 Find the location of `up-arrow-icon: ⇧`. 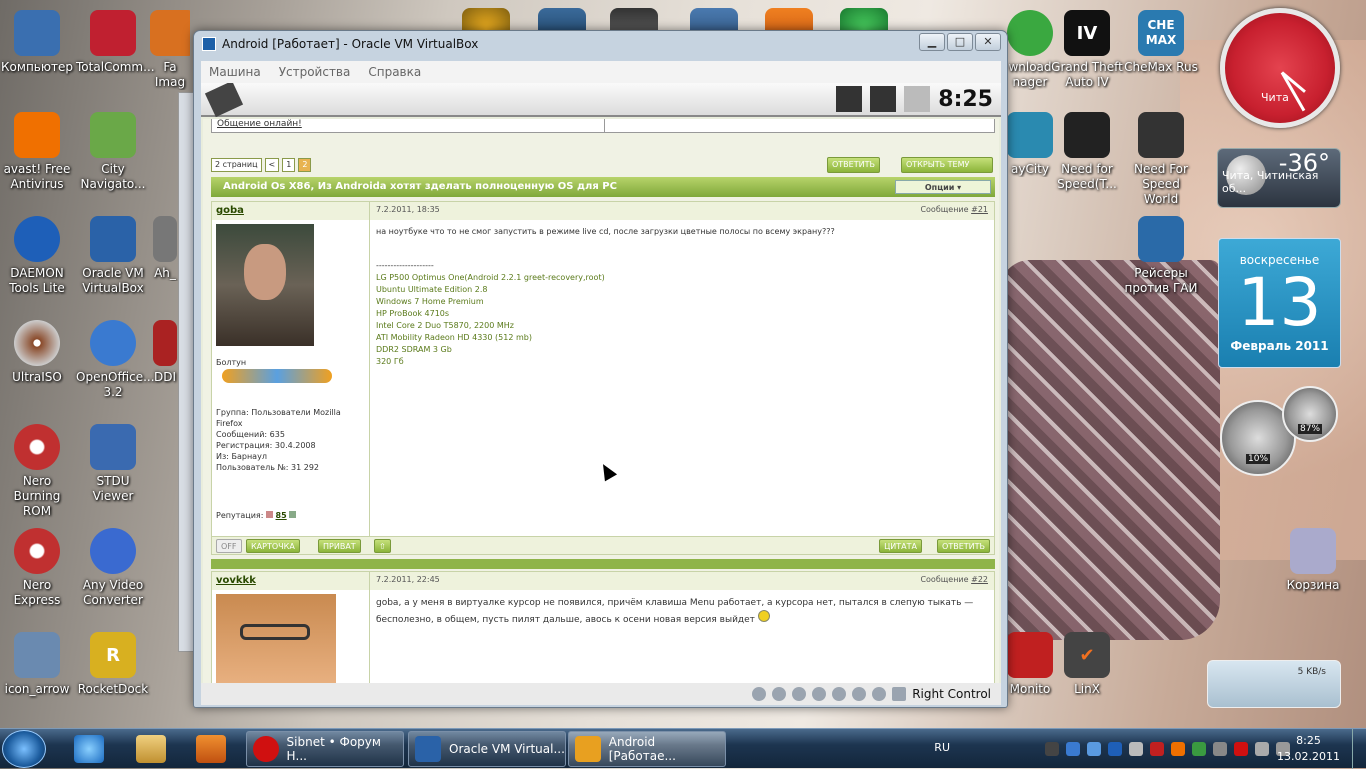

up-arrow-icon: ⇧ is located at coordinates (382, 546).